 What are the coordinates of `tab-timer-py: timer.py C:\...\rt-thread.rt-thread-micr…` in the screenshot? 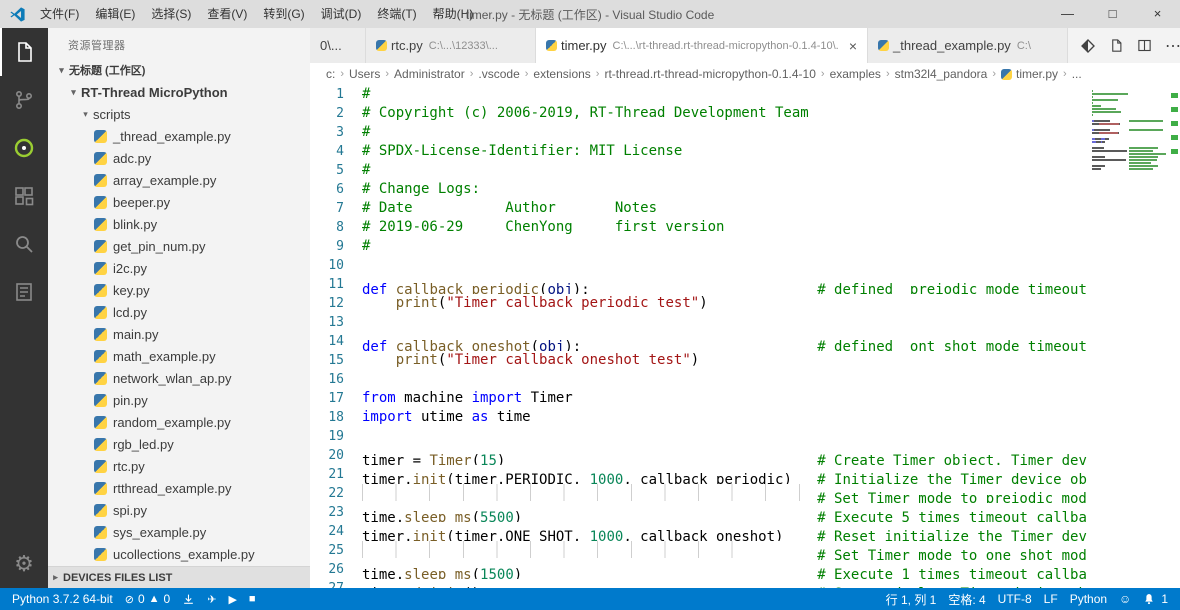 It's located at (702, 45).